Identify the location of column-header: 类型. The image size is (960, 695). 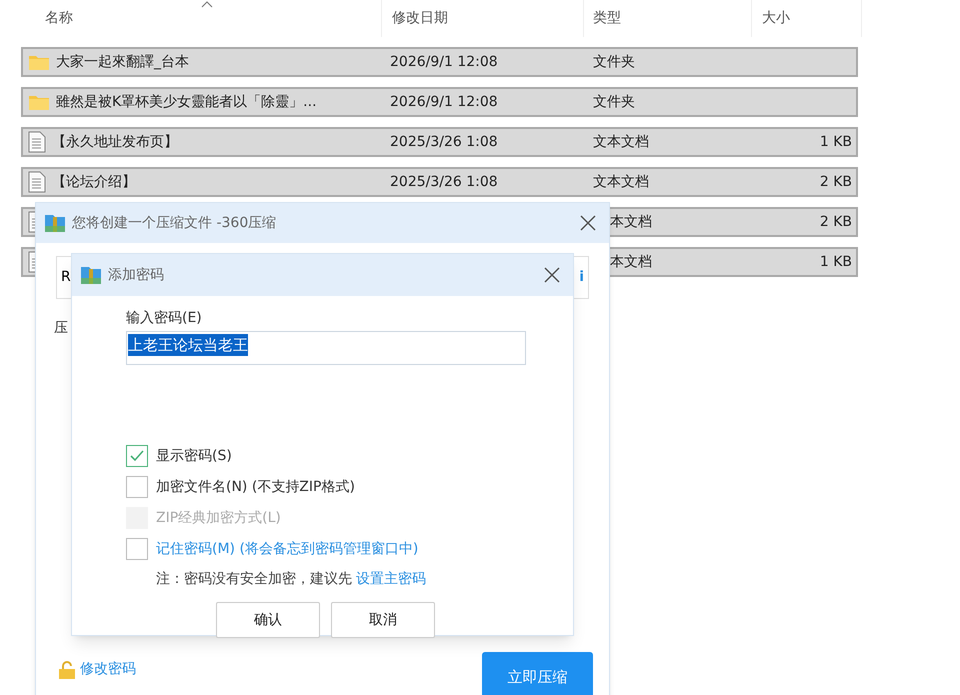
(607, 18).